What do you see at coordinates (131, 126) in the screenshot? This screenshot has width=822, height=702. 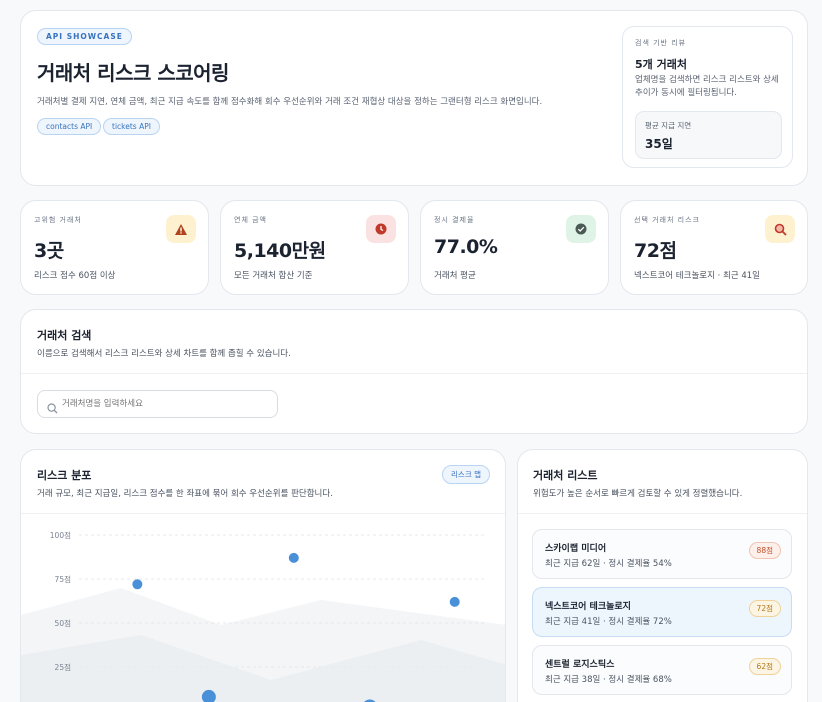 I see `tag-tickets-api: tickets API` at bounding box center [131, 126].